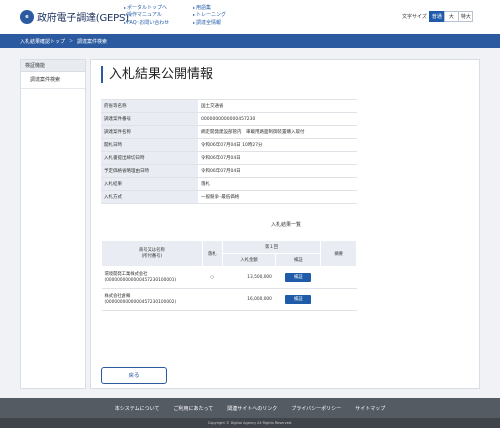 This screenshot has height=428, width=500. I want to click on back-button: 戻る, so click(134, 375).